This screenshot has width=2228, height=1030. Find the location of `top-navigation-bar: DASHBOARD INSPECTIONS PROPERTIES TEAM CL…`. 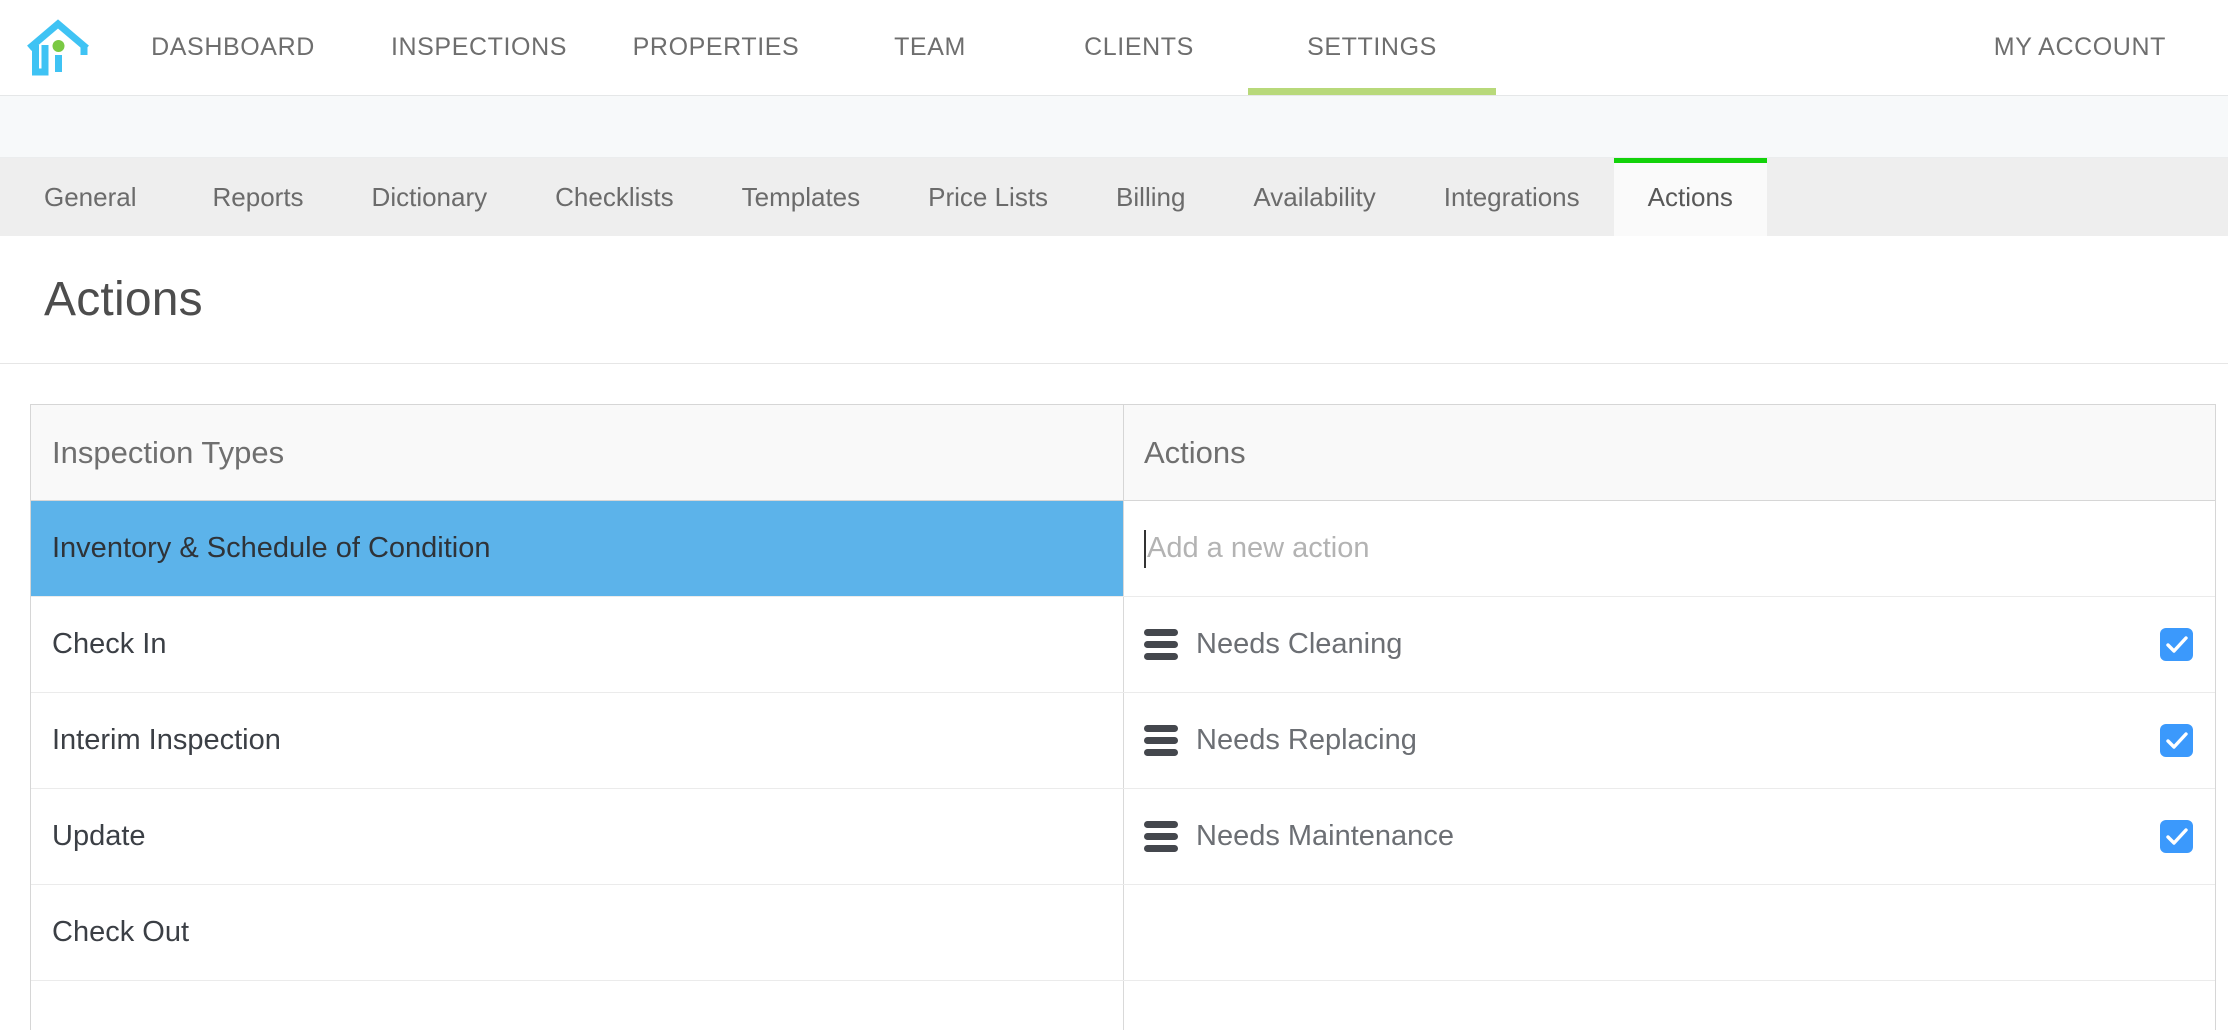

top-navigation-bar: DASHBOARD INSPECTIONS PROPERTIES TEAM CL… is located at coordinates (1114, 47).